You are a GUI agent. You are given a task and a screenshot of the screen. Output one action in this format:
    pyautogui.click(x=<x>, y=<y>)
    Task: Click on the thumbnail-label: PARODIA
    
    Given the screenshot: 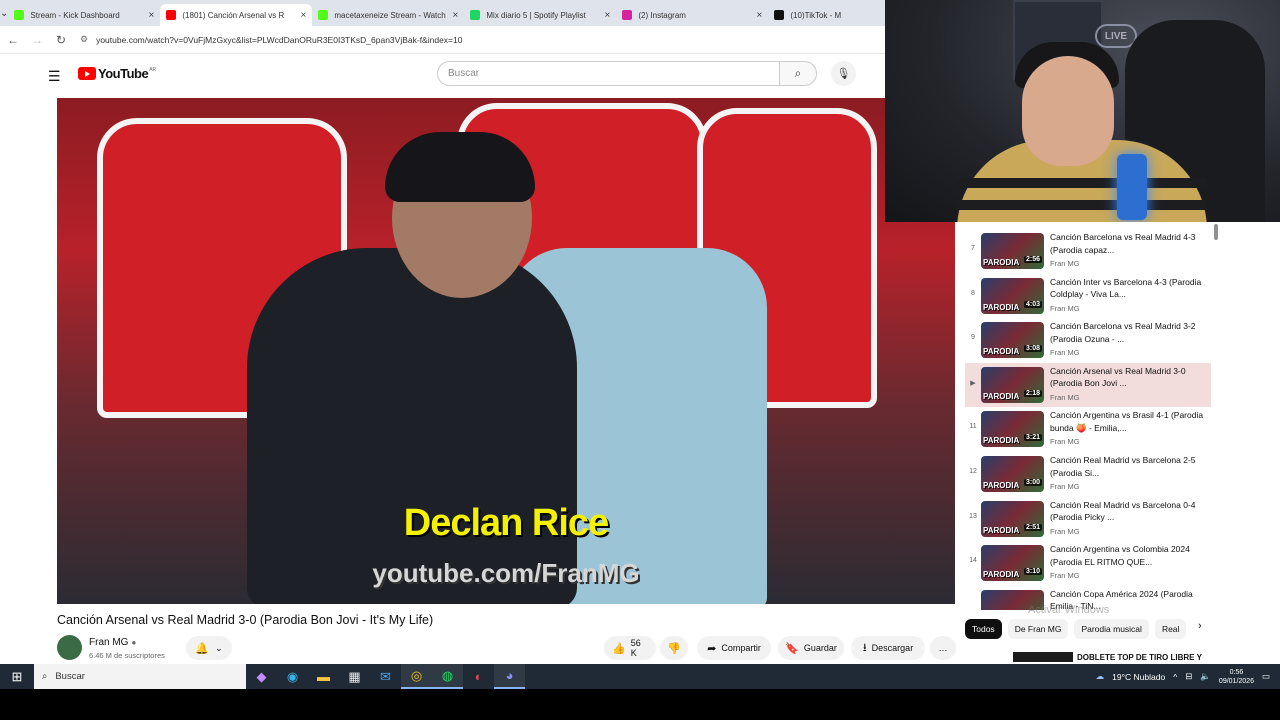 What is the action you would take?
    pyautogui.click(x=1001, y=485)
    